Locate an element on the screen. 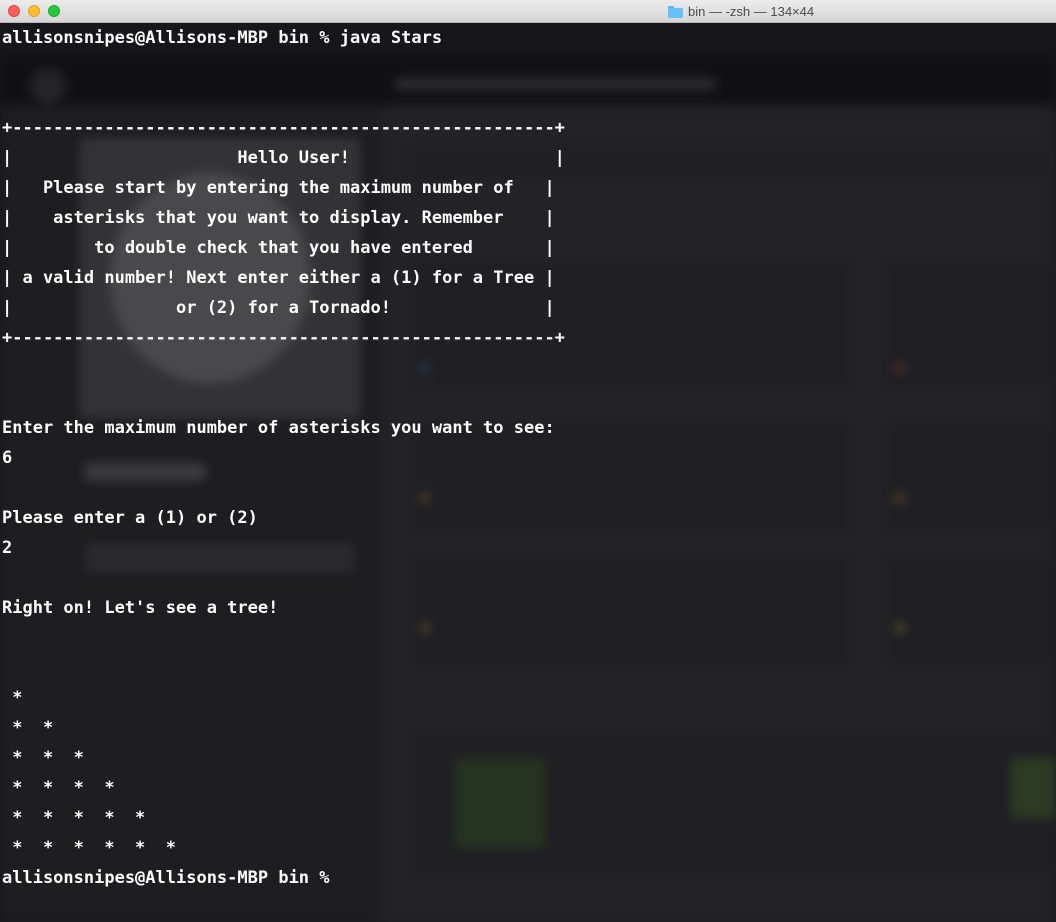 The width and height of the screenshot is (1056, 922). terminal-line: 6 is located at coordinates (7, 458).